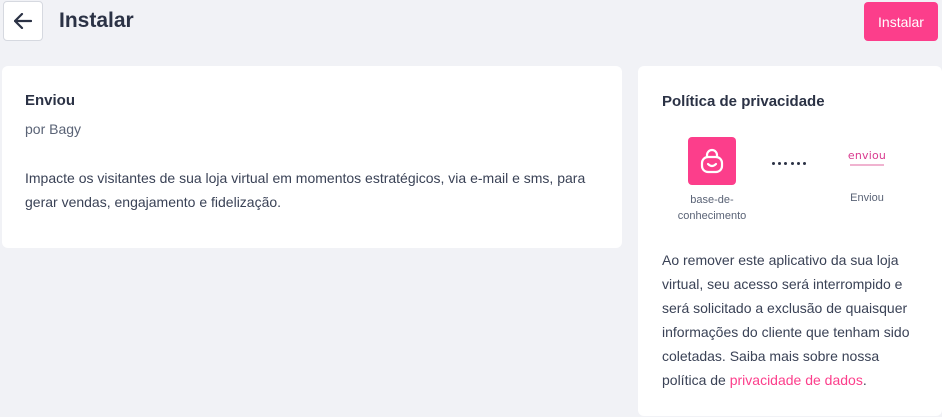 The image size is (942, 417). I want to click on connection-dots, so click(789, 163).